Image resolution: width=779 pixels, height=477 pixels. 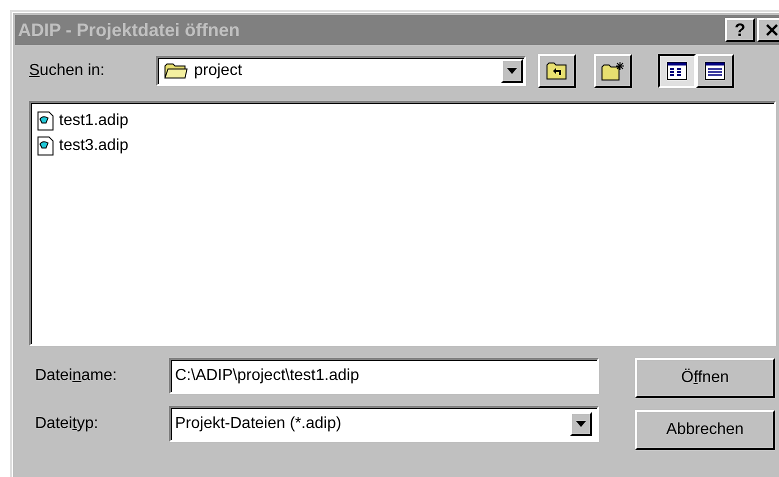 What do you see at coordinates (772, 30) in the screenshot?
I see `close-icon` at bounding box center [772, 30].